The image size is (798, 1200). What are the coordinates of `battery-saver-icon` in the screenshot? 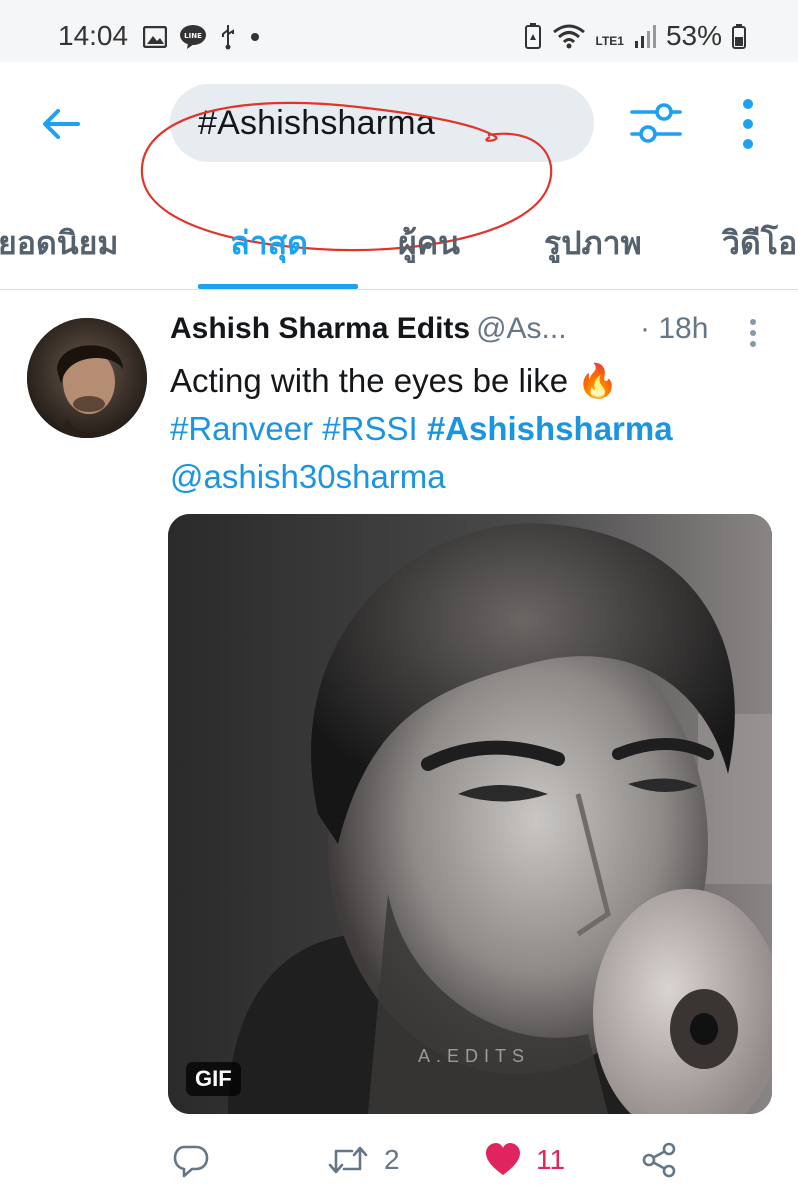 It's located at (532, 36).